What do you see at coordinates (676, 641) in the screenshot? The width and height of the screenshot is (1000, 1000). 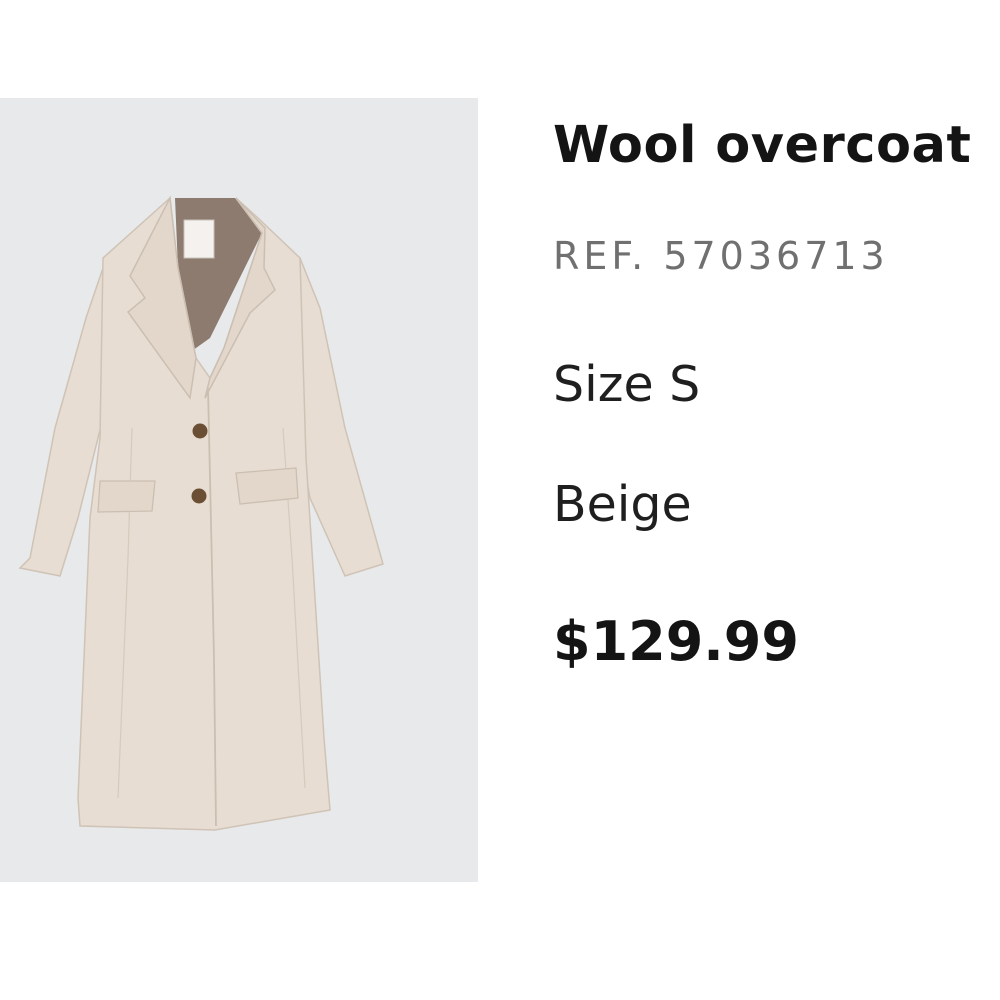 I see `product-price: $129.99` at bounding box center [676, 641].